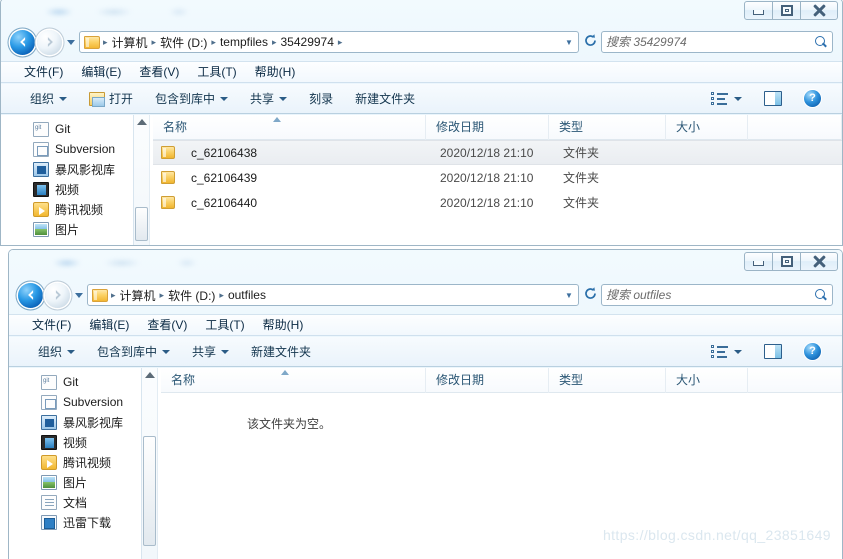  What do you see at coordinates (497, 202) in the screenshot?
I see `table-row: c_62106440 2020/12/18 21:10 文件夹` at bounding box center [497, 202].